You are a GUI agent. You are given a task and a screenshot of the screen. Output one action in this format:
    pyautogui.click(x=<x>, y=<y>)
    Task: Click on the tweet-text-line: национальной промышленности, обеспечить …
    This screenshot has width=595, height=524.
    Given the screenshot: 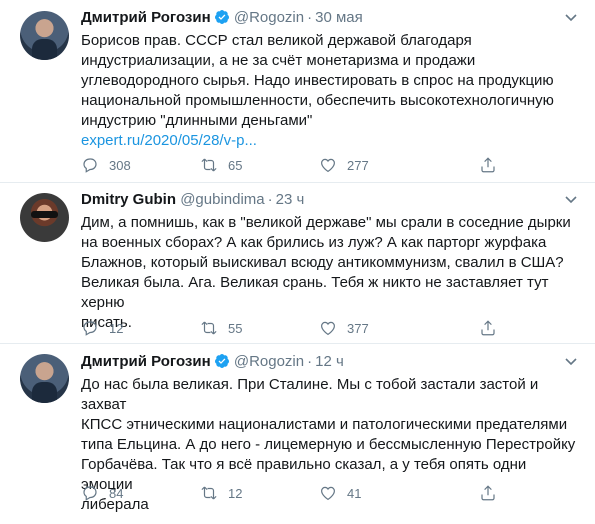 What is the action you would take?
    pyautogui.click(x=317, y=100)
    